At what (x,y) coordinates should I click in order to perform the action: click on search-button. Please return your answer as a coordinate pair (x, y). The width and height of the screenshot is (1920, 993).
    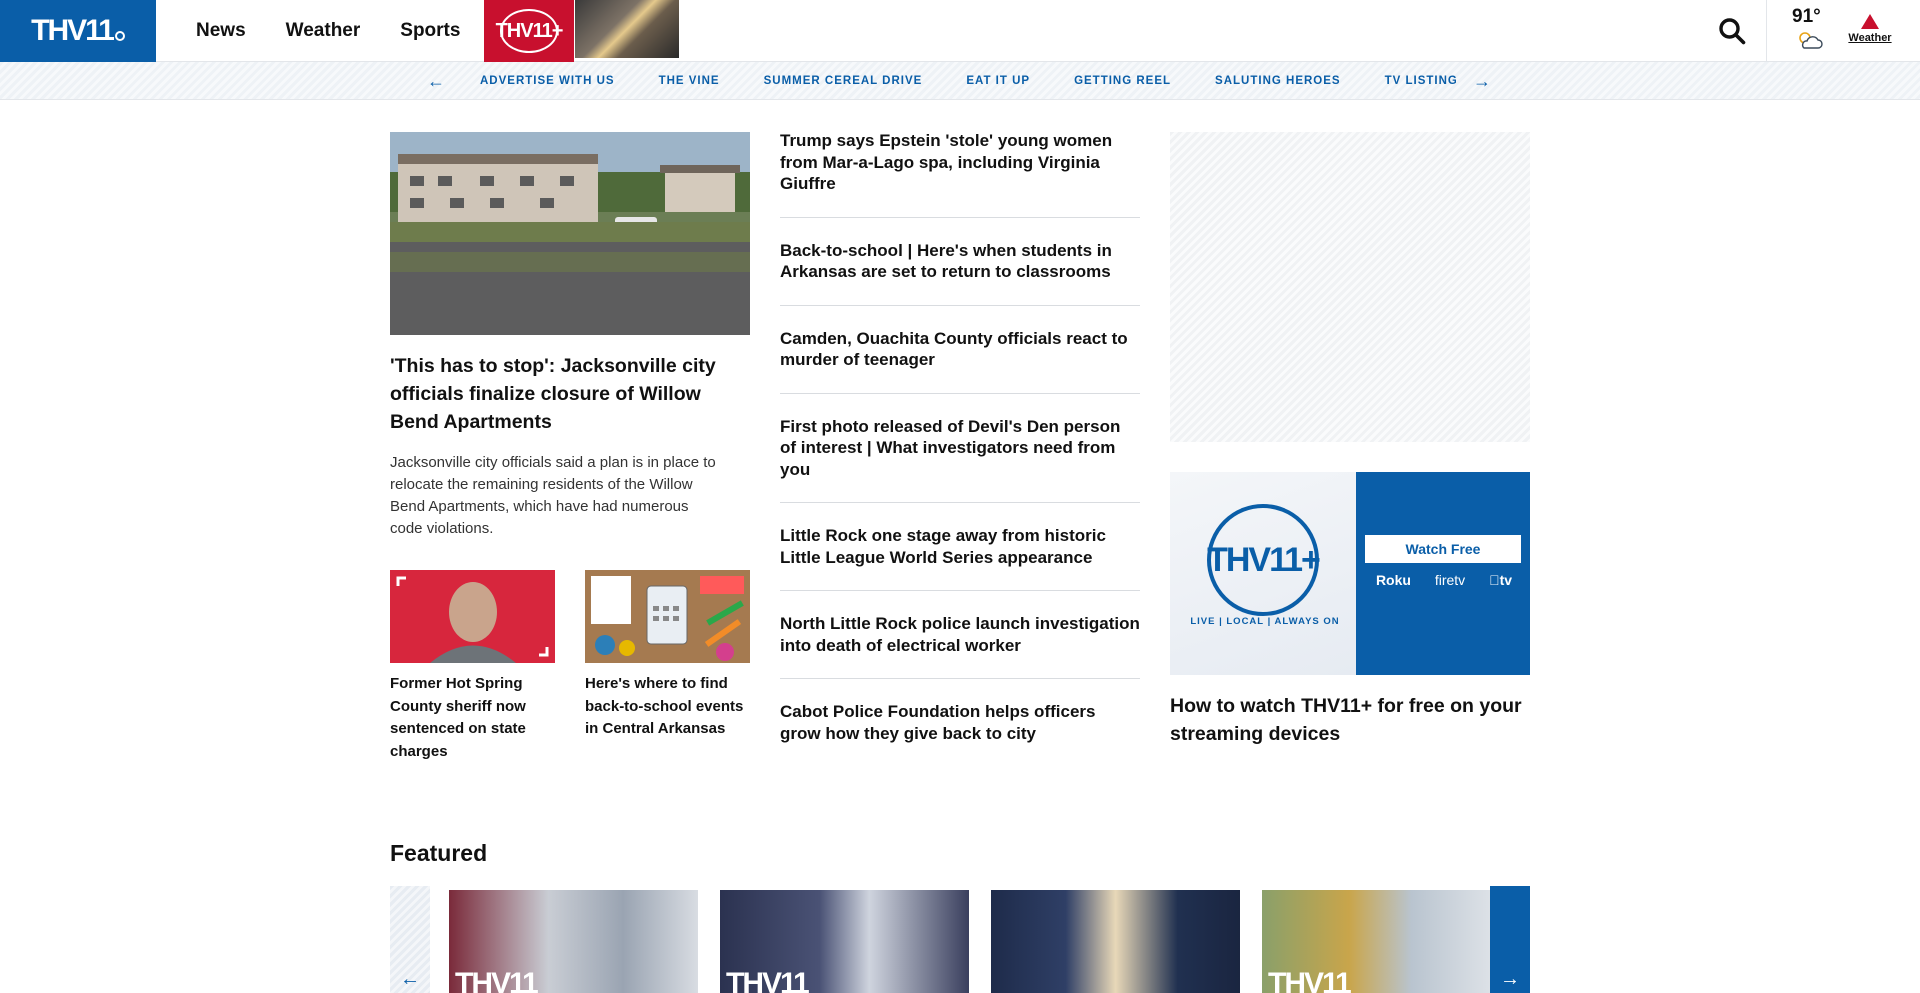
    Looking at the image, I should click on (1732, 31).